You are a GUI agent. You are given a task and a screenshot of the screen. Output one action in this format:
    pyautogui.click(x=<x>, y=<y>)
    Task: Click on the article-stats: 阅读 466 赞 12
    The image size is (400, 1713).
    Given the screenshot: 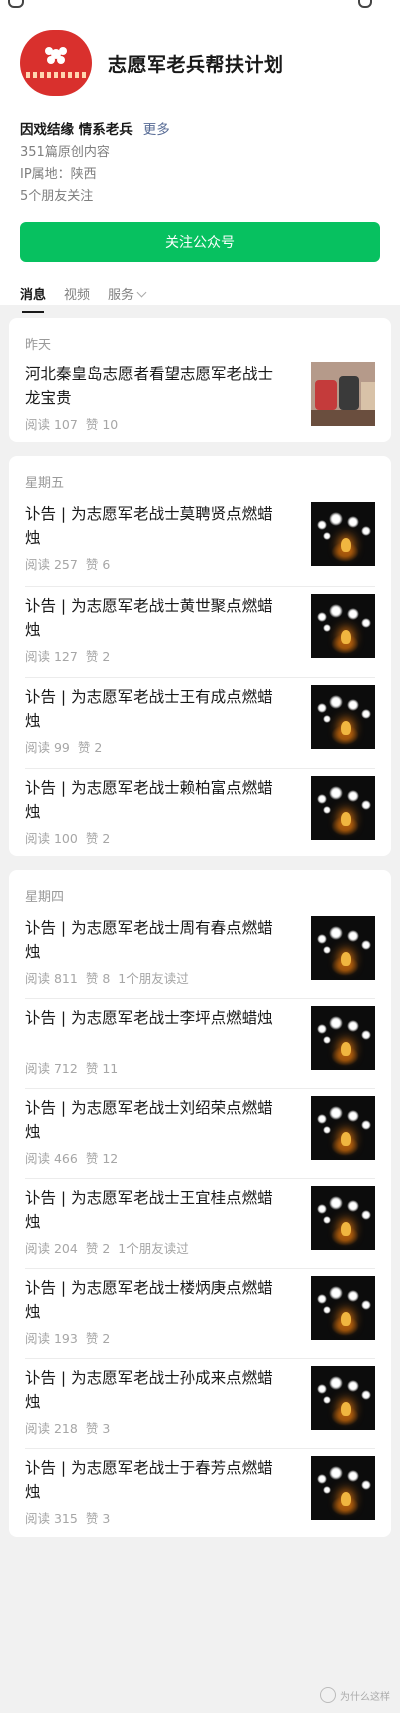 What is the action you would take?
    pyautogui.click(x=79, y=1157)
    